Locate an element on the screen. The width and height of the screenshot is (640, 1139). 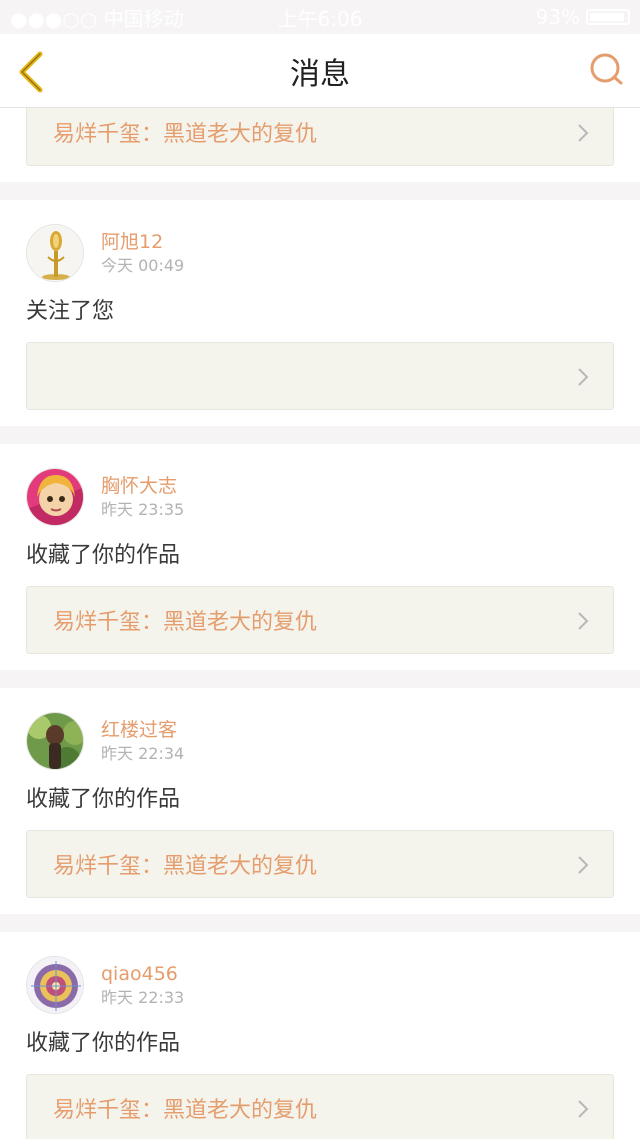
nav-bar: 消息 is located at coordinates (320, 71).